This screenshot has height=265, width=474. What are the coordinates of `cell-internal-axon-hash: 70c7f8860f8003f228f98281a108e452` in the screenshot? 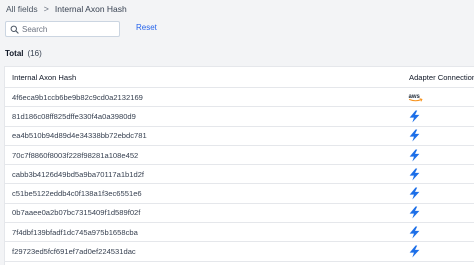 It's located at (75, 155).